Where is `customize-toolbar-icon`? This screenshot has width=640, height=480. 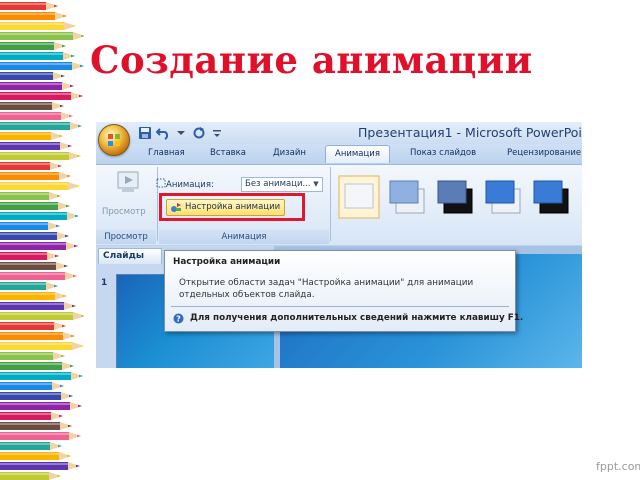
customize-toolbar-icon is located at coordinates (217, 133).